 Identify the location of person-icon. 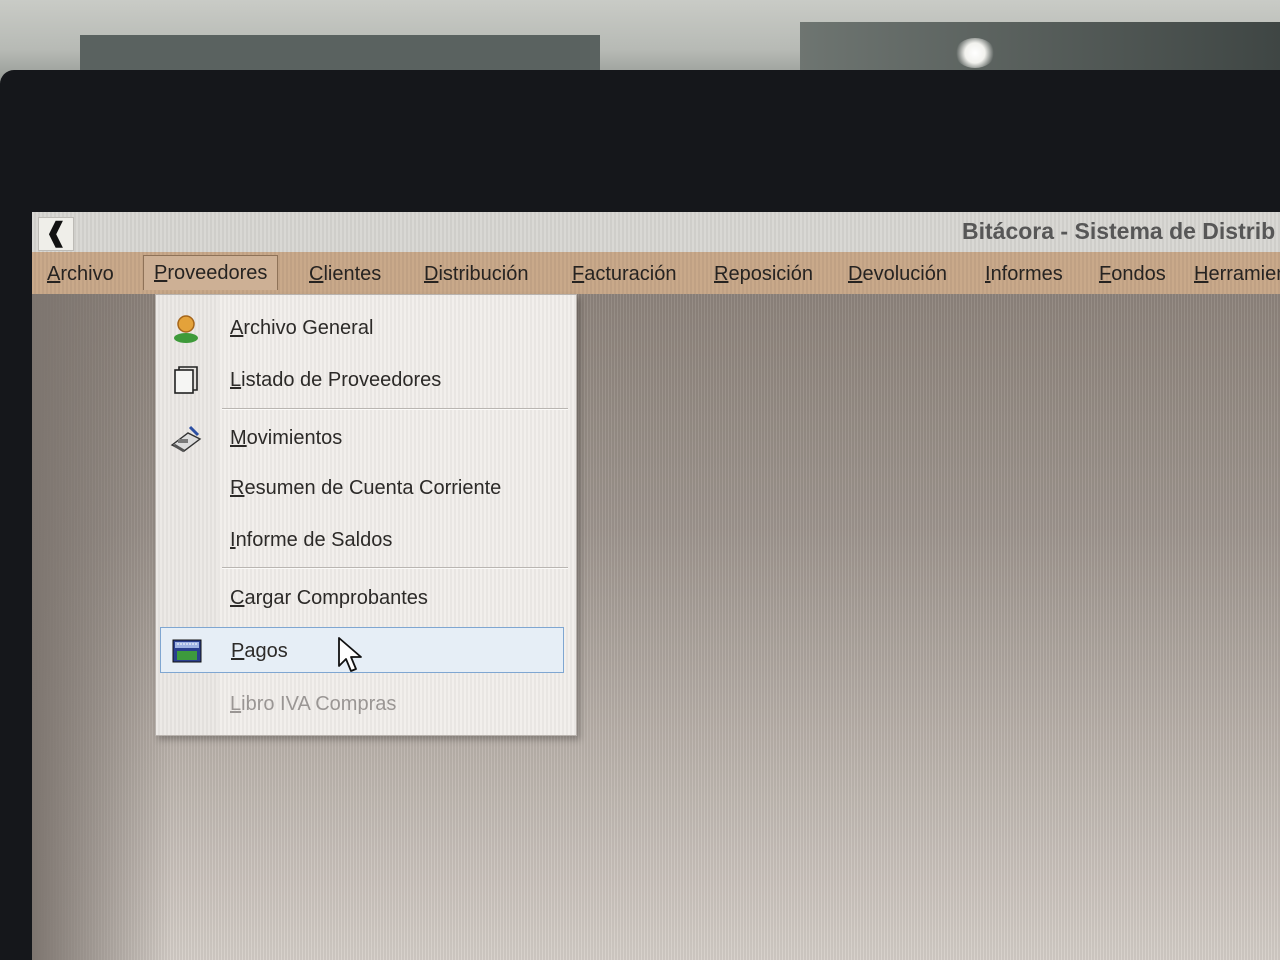
(186, 329).